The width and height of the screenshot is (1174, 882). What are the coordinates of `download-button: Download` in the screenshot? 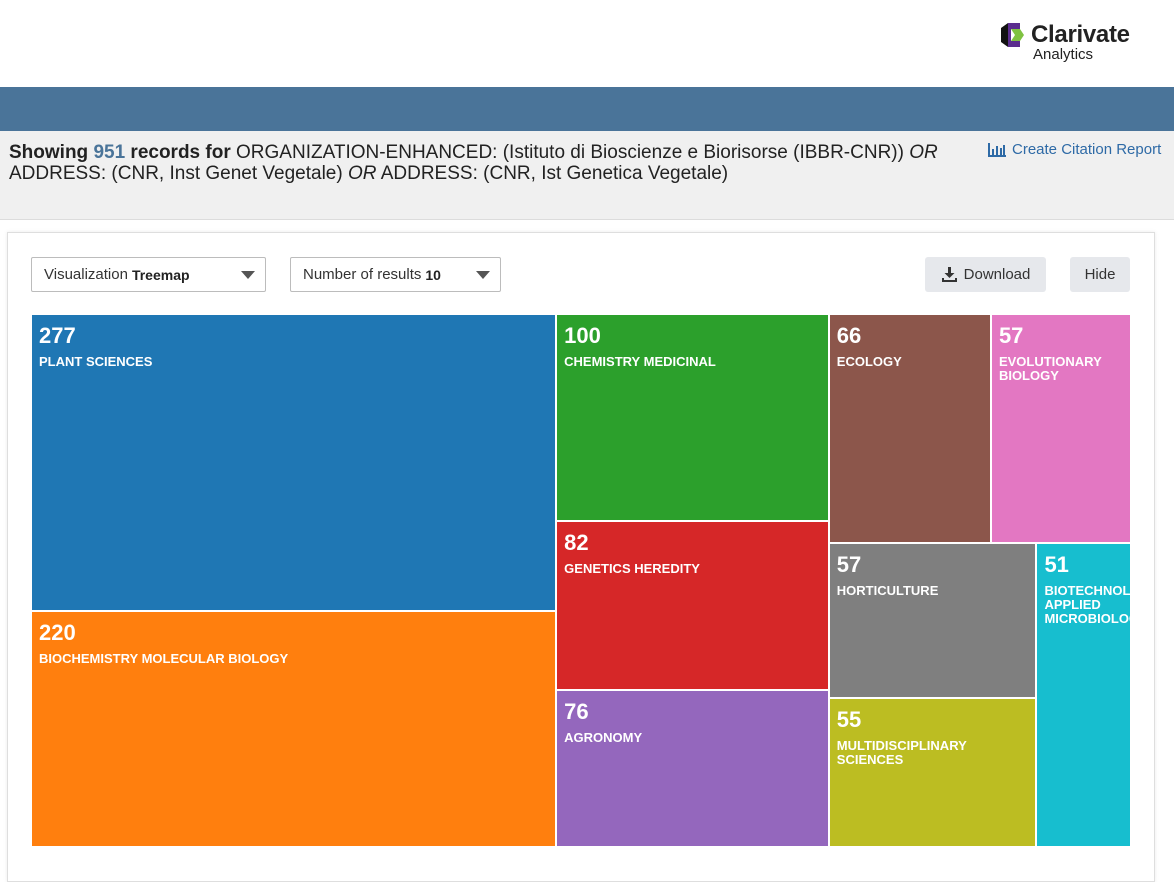 It's located at (985, 274).